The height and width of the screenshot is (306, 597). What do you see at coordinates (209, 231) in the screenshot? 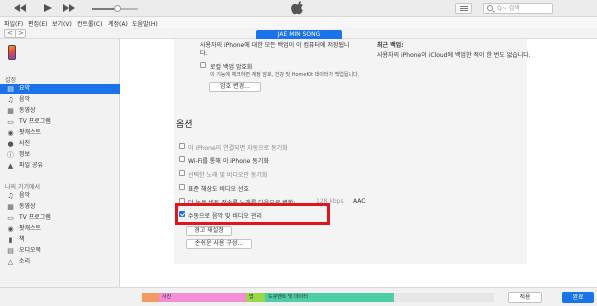
I see `reset-warnings-button: 경고 재설정` at bounding box center [209, 231].